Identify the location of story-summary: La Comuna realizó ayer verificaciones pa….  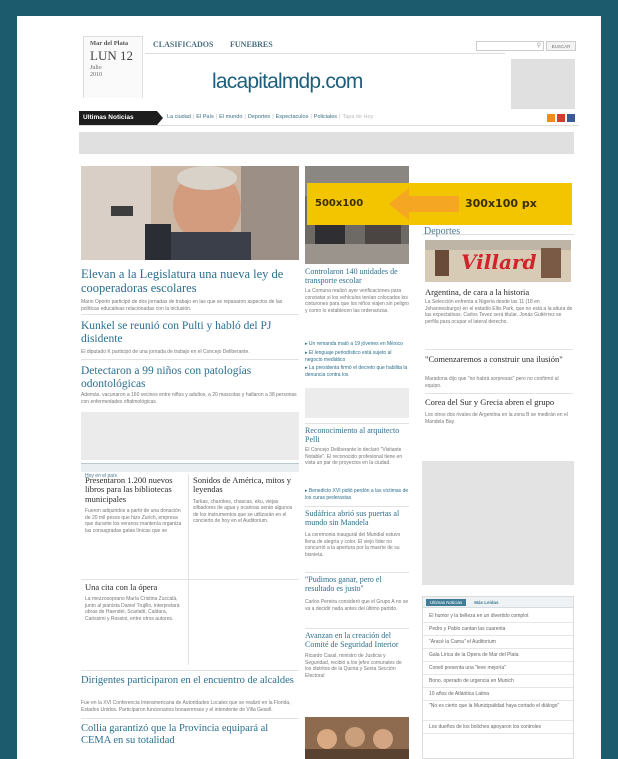
(357, 301).